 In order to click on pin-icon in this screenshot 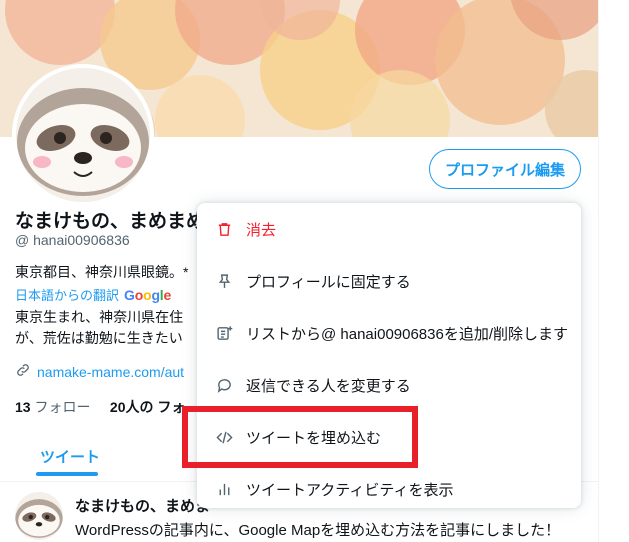, I will do `click(224, 281)`.